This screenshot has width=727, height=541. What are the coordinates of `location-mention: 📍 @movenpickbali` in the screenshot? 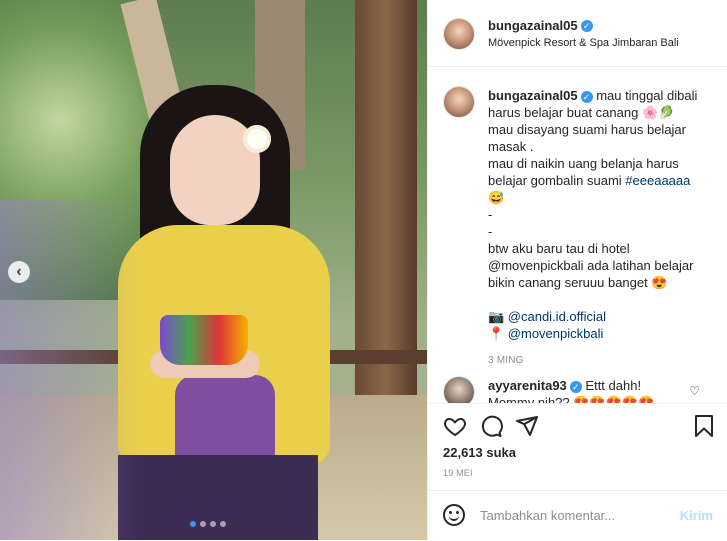 It's located at (603, 333).